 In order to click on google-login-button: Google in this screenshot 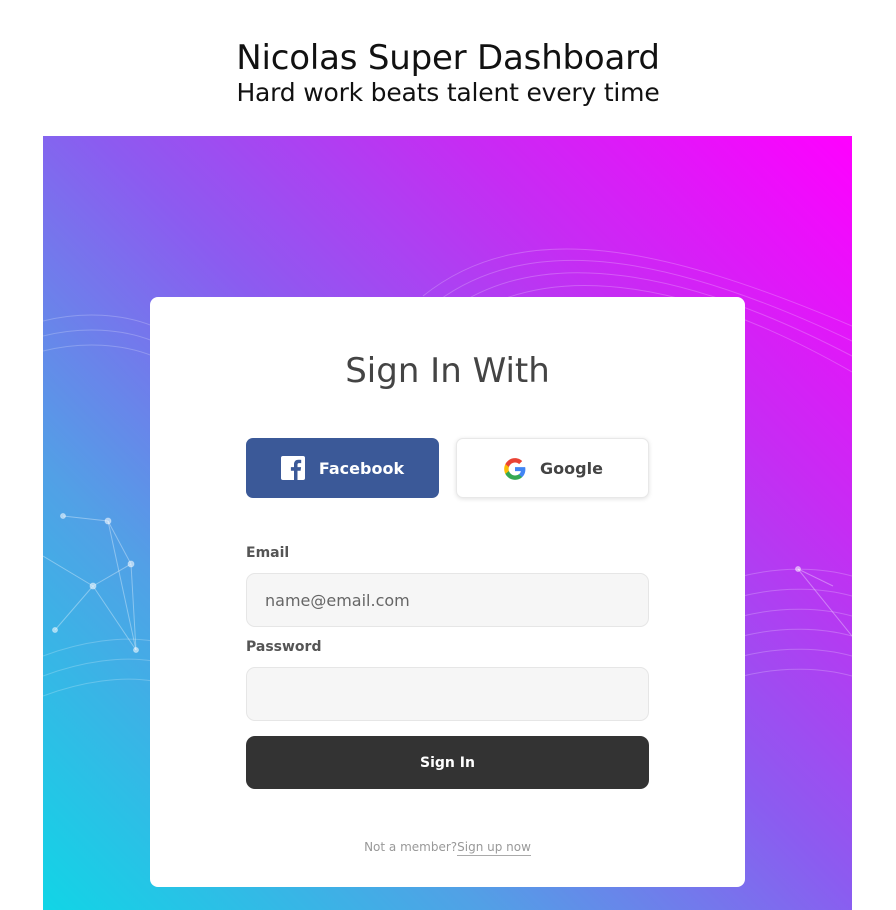, I will do `click(552, 468)`.